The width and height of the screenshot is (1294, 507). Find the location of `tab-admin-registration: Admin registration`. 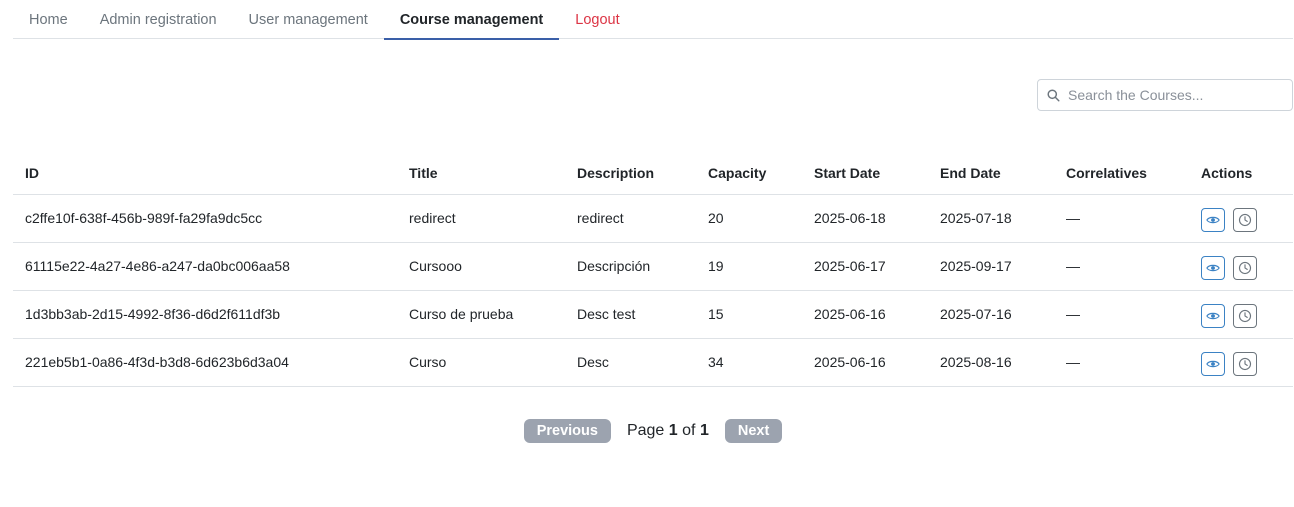

tab-admin-registration: Admin registration is located at coordinates (158, 19).